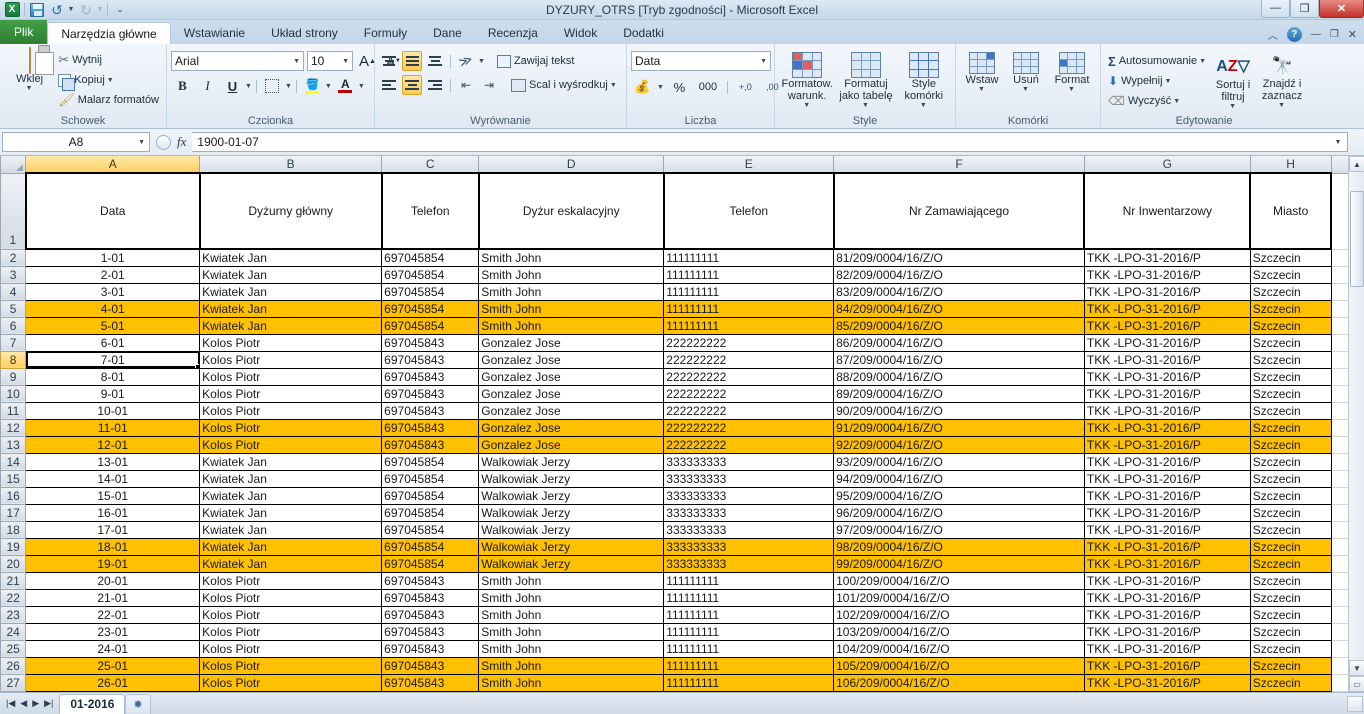 The image size is (1364, 714). Describe the element at coordinates (430, 359) in the screenshot. I see `cell-telefon-1-8: 697045843` at that location.